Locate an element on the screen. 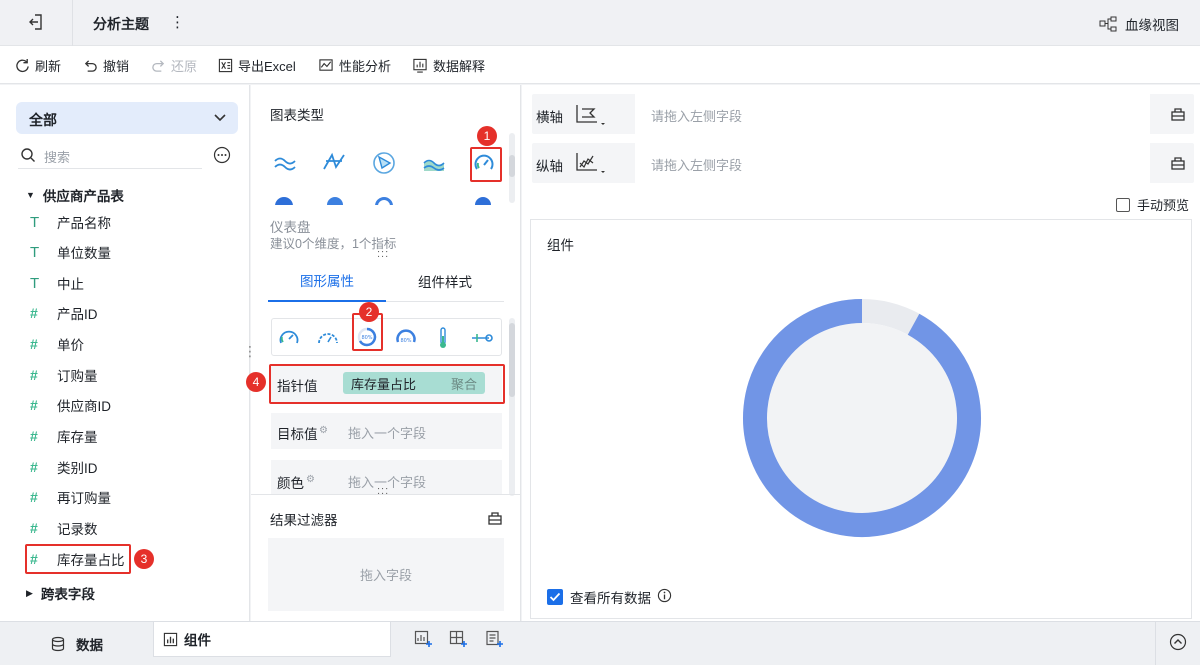  data-explain-button: 数据解释 is located at coordinates (448, 65).